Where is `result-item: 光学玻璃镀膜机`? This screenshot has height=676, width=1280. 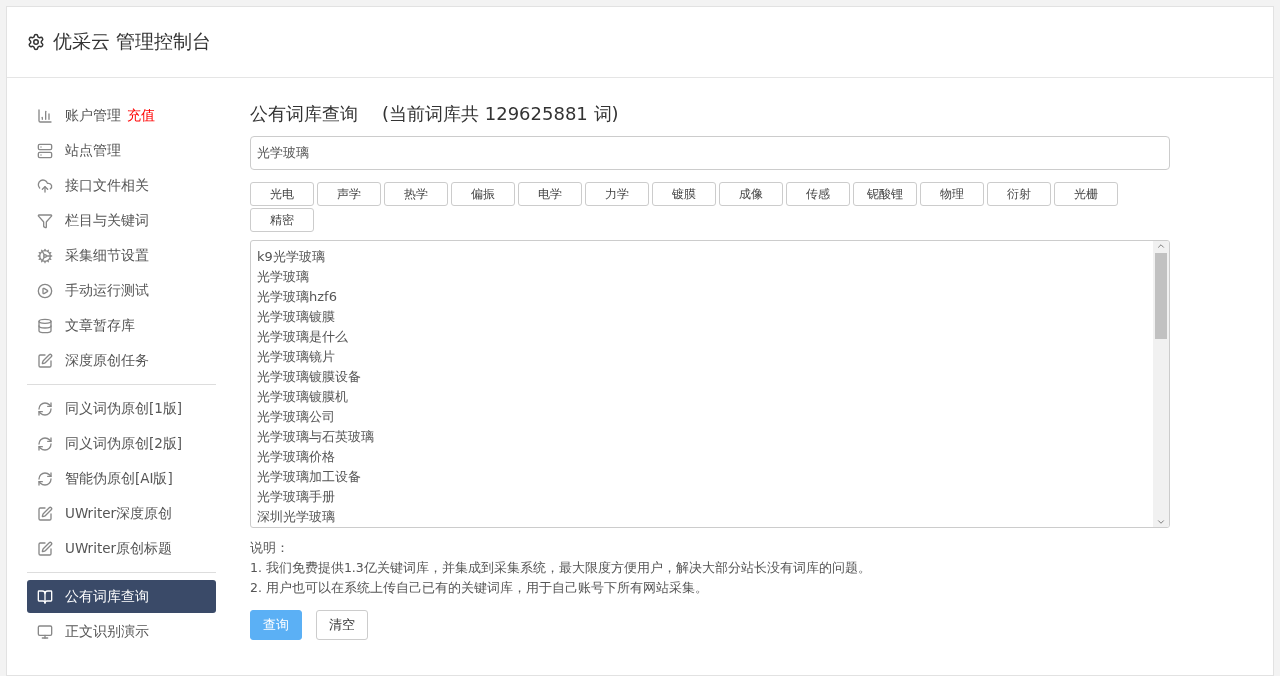
result-item: 光学玻璃镀膜机 is located at coordinates (702, 397).